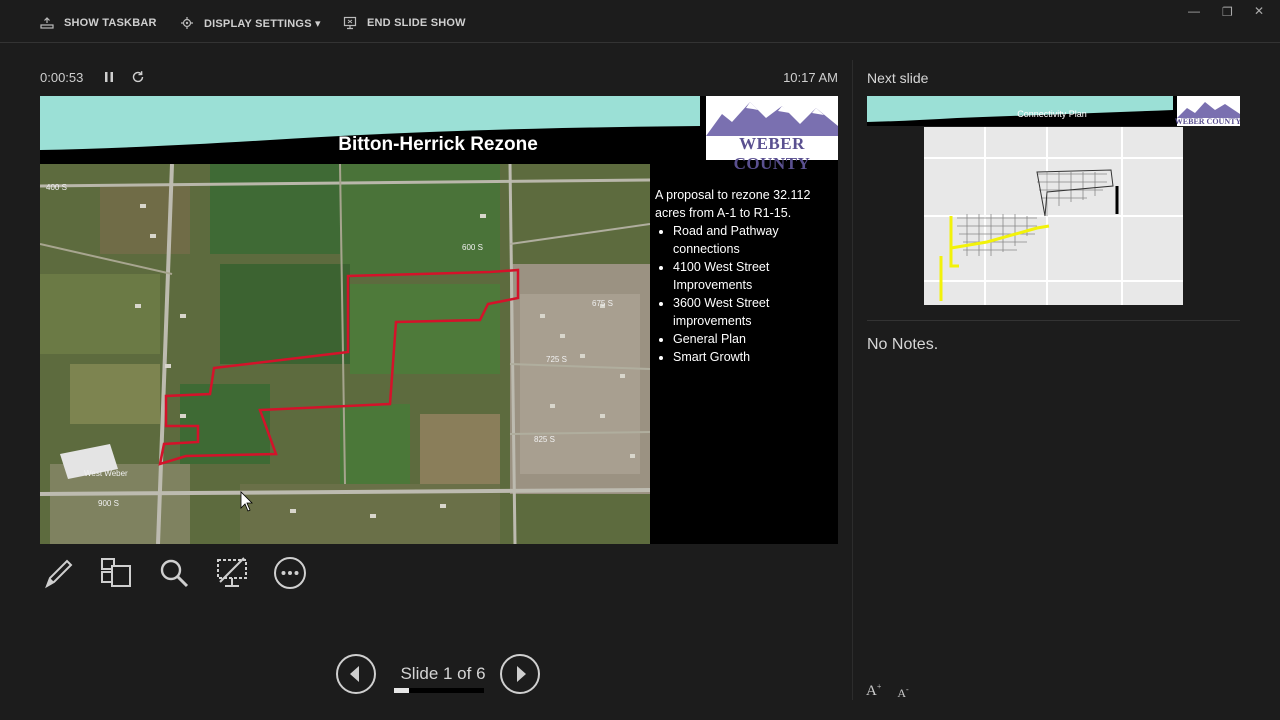 Image resolution: width=1280 pixels, height=720 pixels. Describe the element at coordinates (749, 312) in the screenshot. I see `bullet-item: 3600 West Street improvements` at that location.